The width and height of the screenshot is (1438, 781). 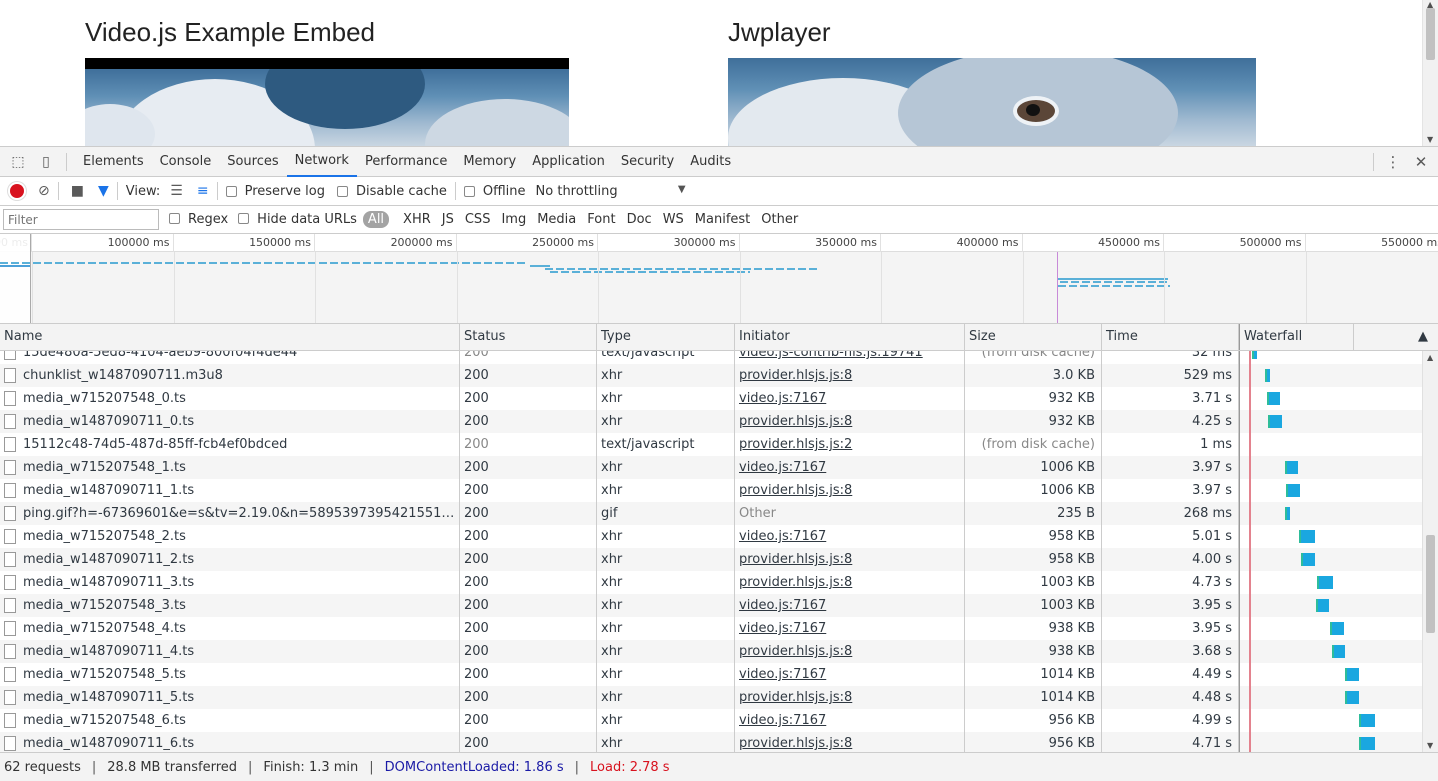 What do you see at coordinates (230, 421) in the screenshot?
I see `request-name-cell: media_w1487090711_0.ts` at bounding box center [230, 421].